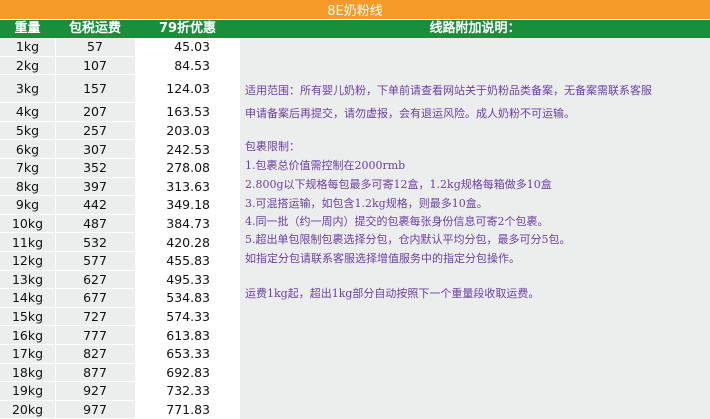 The height and width of the screenshot is (419, 710). Describe the element at coordinates (187, 372) in the screenshot. I see `cell-discount: 692.83` at that location.